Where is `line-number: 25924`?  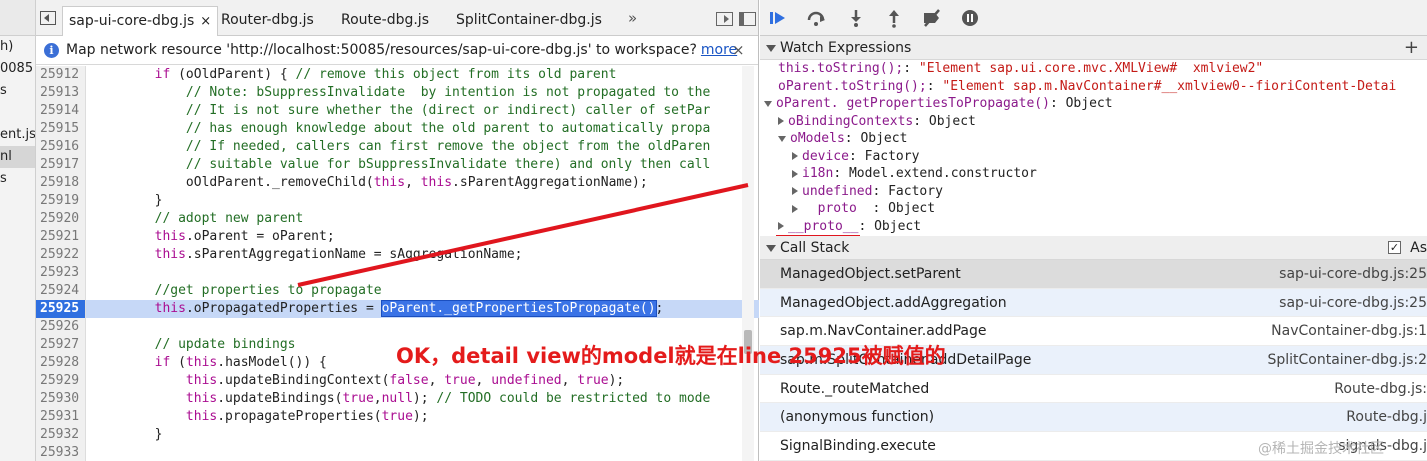
line-number: 25924 is located at coordinates (61, 291).